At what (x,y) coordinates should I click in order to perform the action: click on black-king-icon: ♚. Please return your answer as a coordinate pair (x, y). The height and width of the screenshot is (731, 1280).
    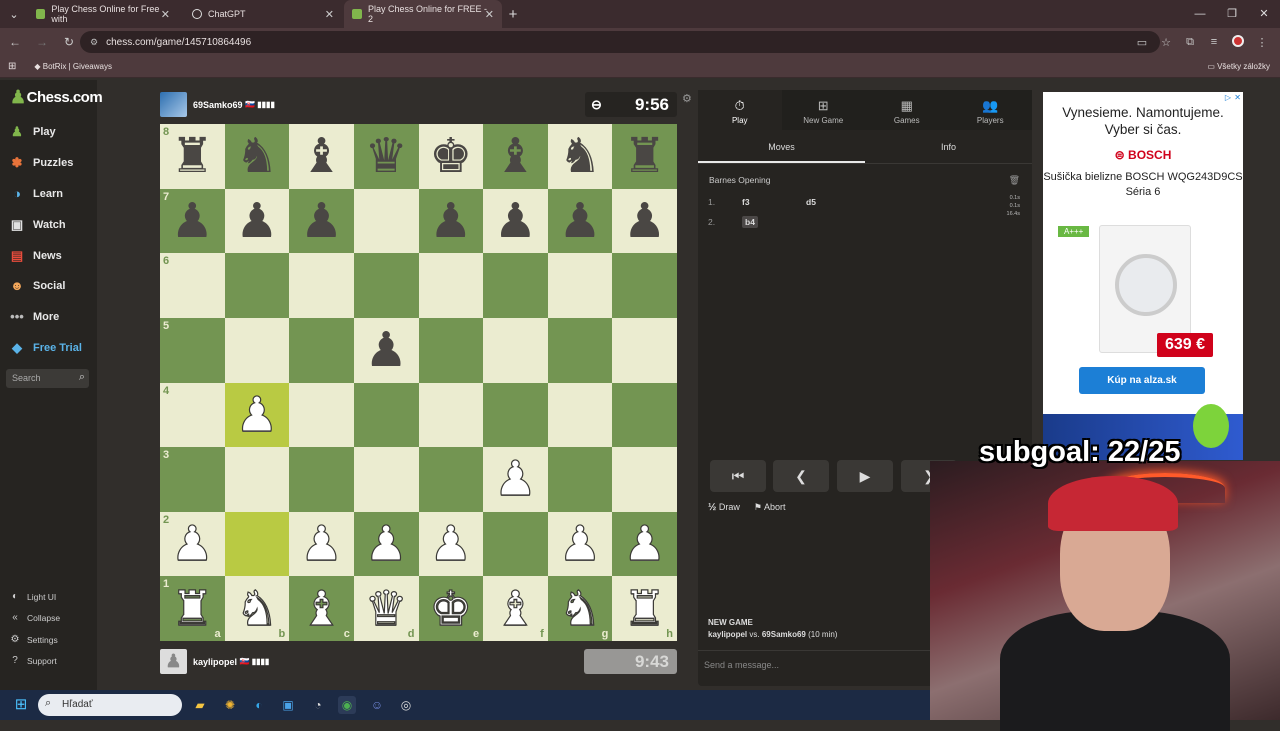
    Looking at the image, I should click on (450, 156).